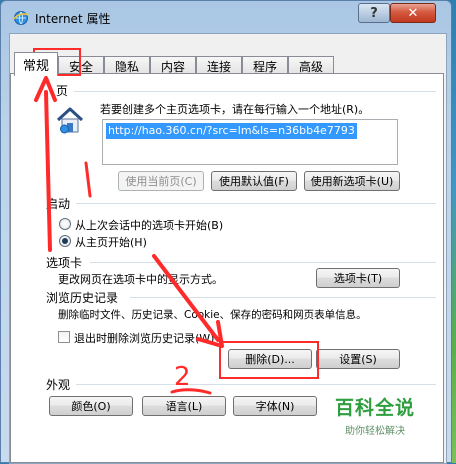  Describe the element at coordinates (149, 225) in the screenshot. I see `radio-last-session-label: 从上次会话中的选项卡开始(B)` at that location.